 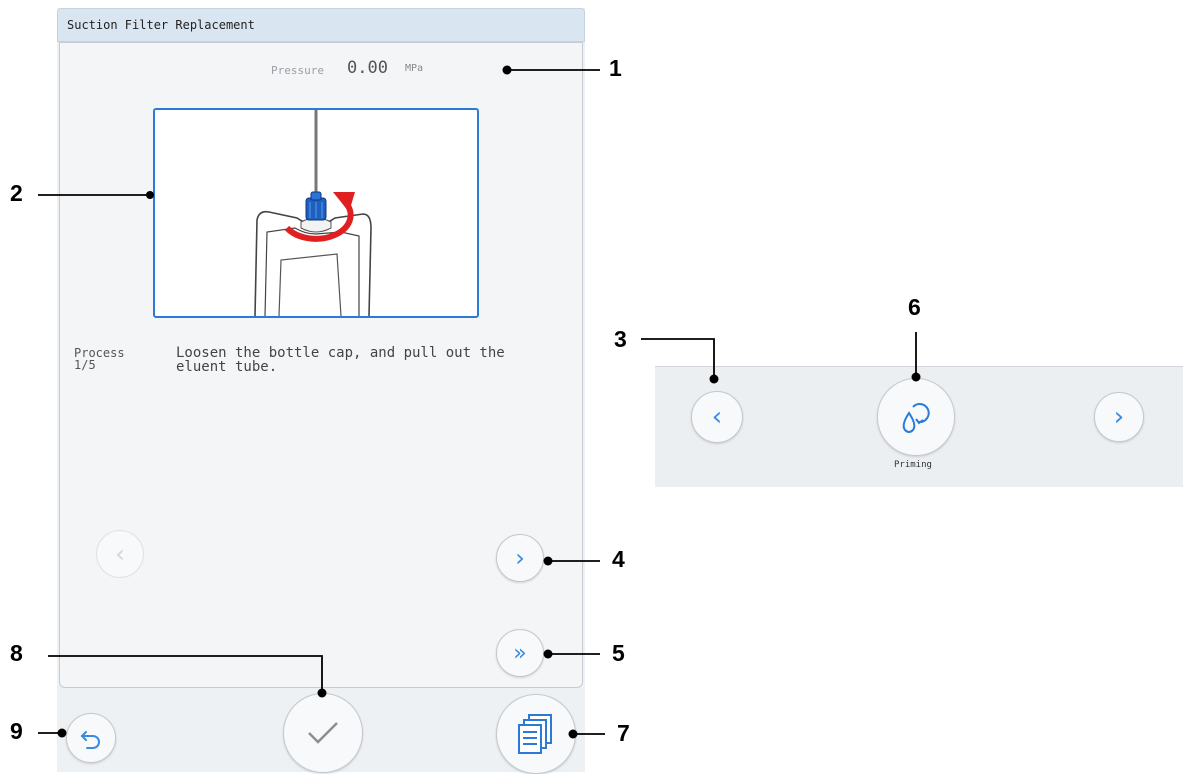 What do you see at coordinates (615, 68) in the screenshot?
I see `callout-1: 1` at bounding box center [615, 68].